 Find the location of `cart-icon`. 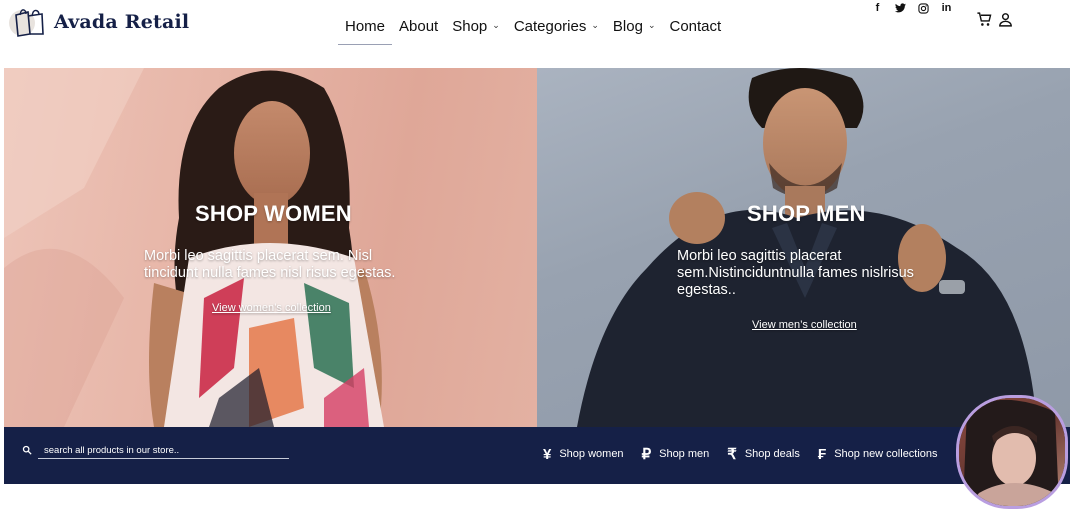

cart-icon is located at coordinates (984, 19).